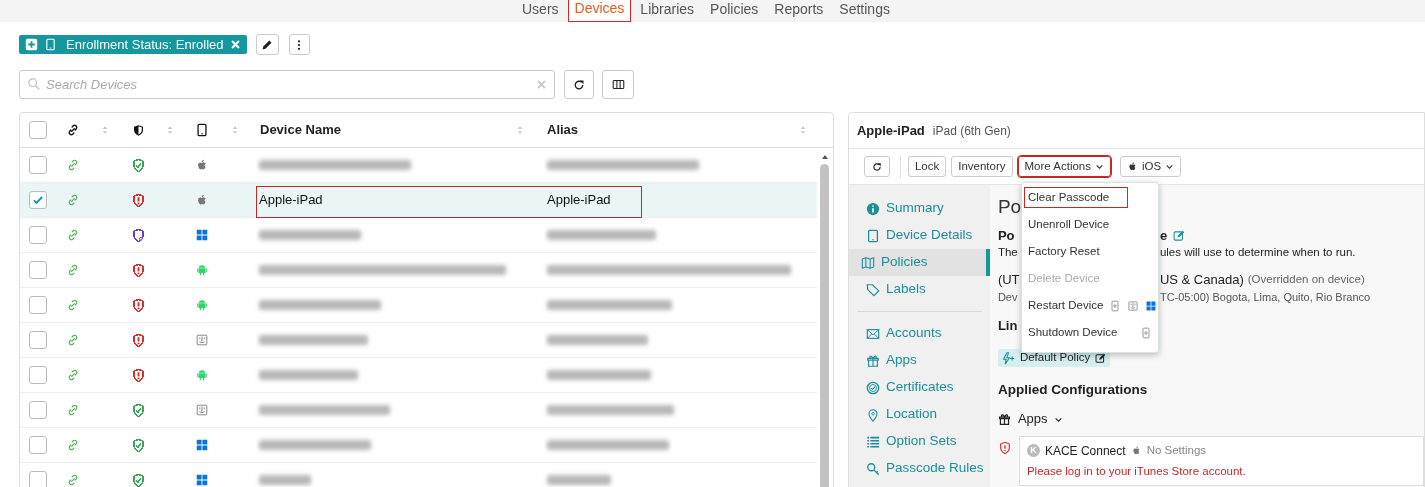 The image size is (1425, 487). Describe the element at coordinates (919, 235) in the screenshot. I see `sidebar-item: Device Details` at that location.